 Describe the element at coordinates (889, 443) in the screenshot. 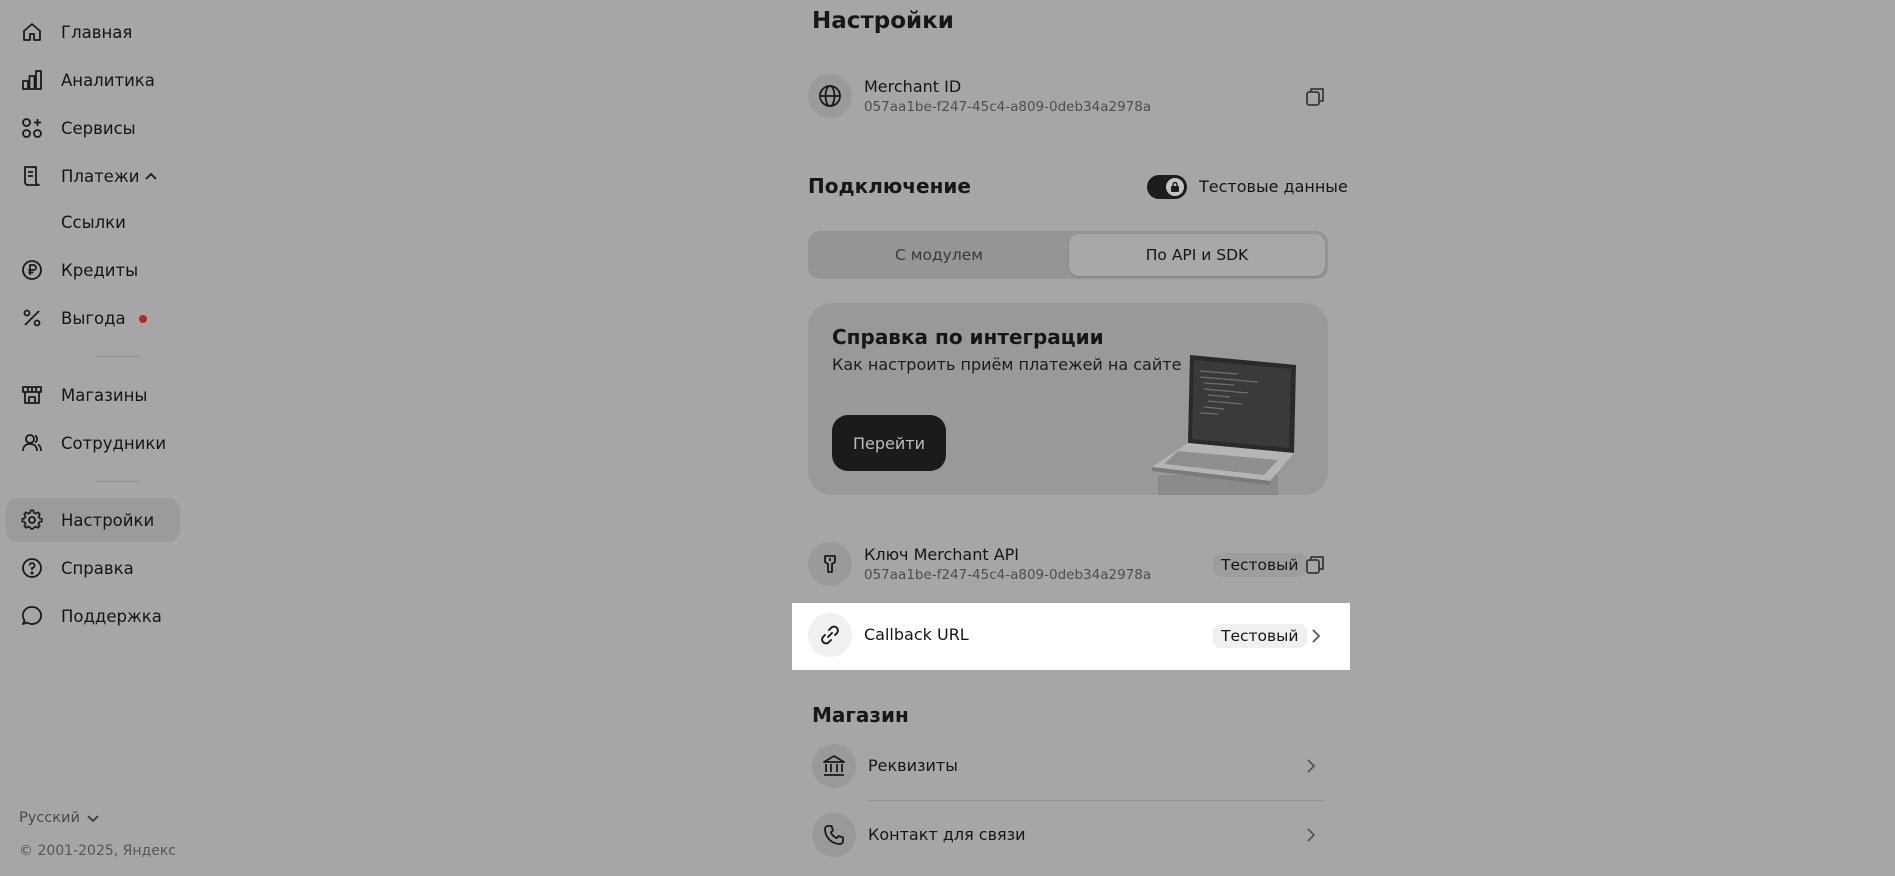

I see `go-button: Перейти` at that location.